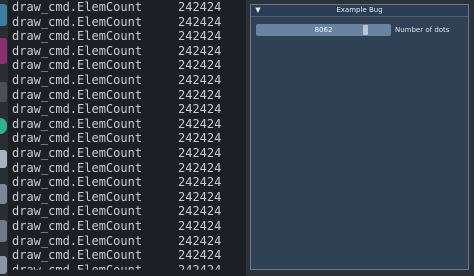 The height and width of the screenshot is (276, 474). Describe the element at coordinates (258, 10) in the screenshot. I see `collapse-arrow-icon: ▼` at that location.